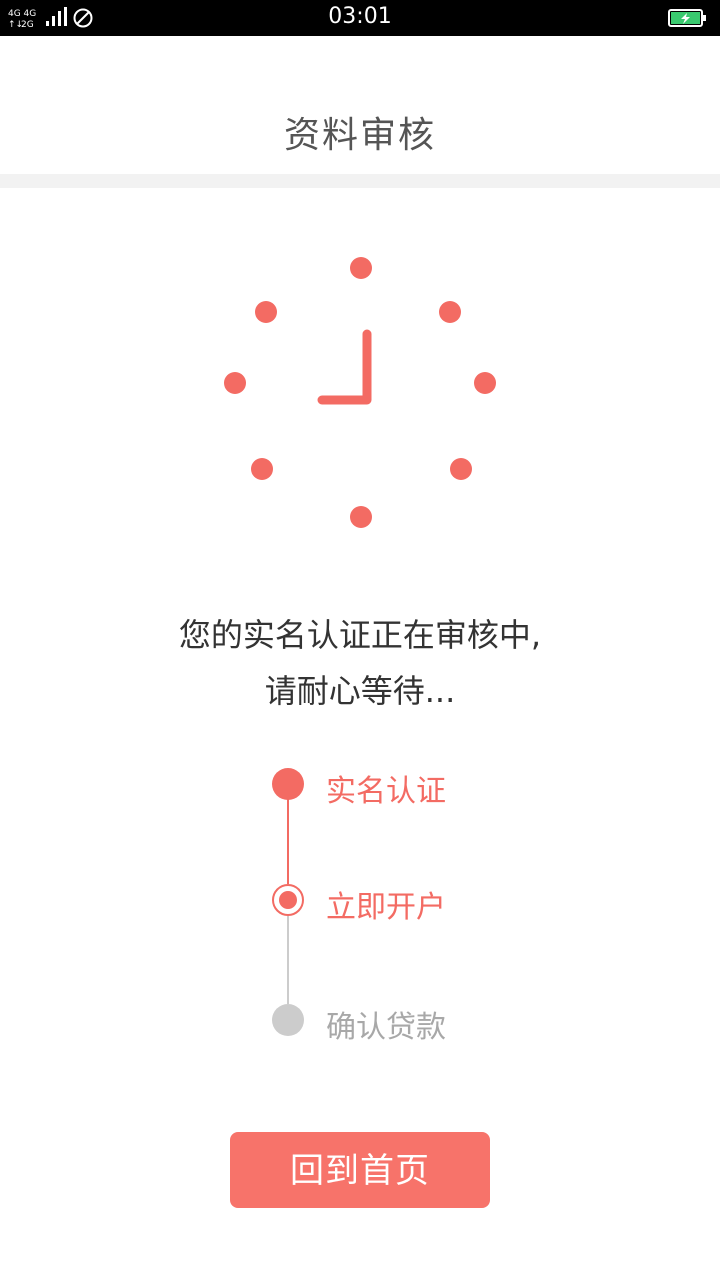 Image resolution: width=720 pixels, height=1280 pixels. Describe the element at coordinates (687, 18) in the screenshot. I see `battery-charging-icon` at that location.